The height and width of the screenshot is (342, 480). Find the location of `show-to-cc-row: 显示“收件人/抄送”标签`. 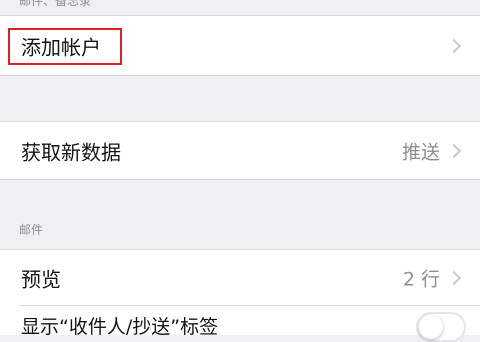

show-to-cc-row: 显示“收件人/抄送”标签 is located at coordinates (240, 323).